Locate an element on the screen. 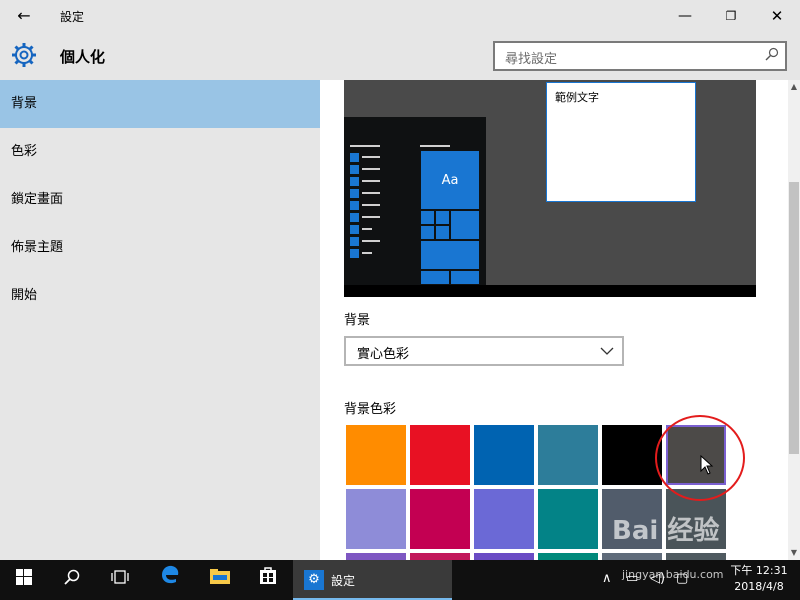 This screenshot has height=600, width=800. page-header: 個人化 尋找設定 is located at coordinates (400, 56).